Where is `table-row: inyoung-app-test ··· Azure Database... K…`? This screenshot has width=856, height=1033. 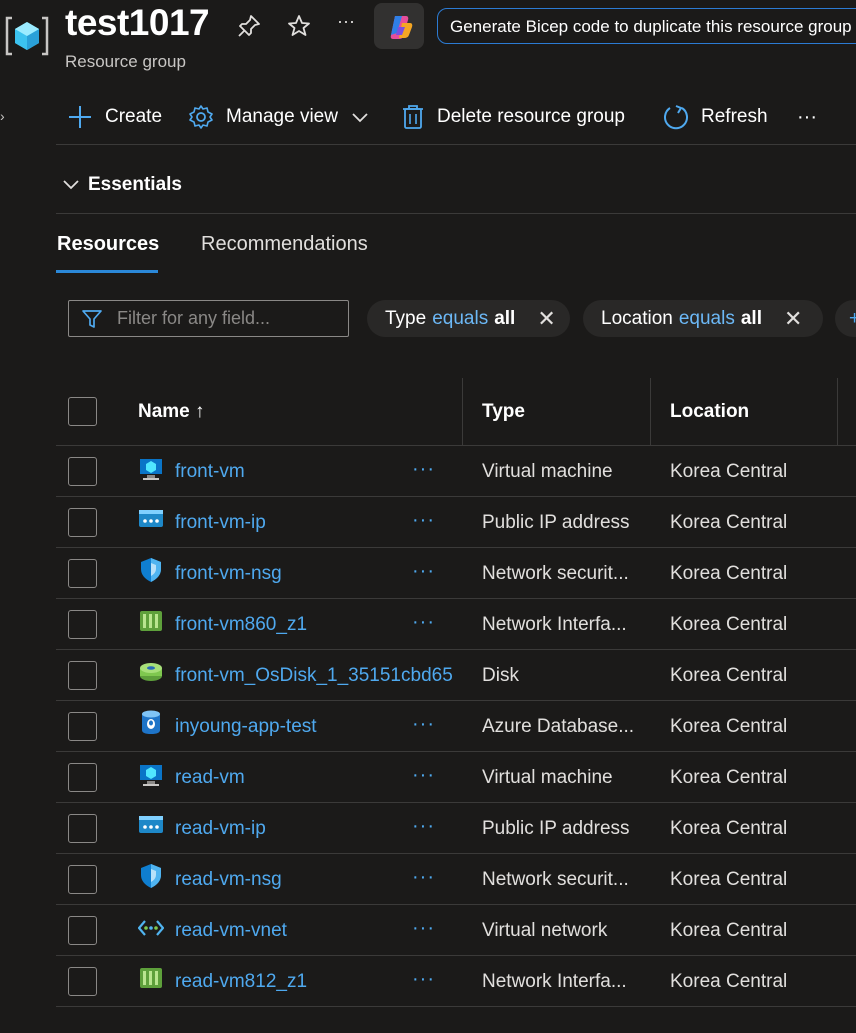
table-row: inyoung-app-test ··· Azure Database... K… is located at coordinates (456, 726).